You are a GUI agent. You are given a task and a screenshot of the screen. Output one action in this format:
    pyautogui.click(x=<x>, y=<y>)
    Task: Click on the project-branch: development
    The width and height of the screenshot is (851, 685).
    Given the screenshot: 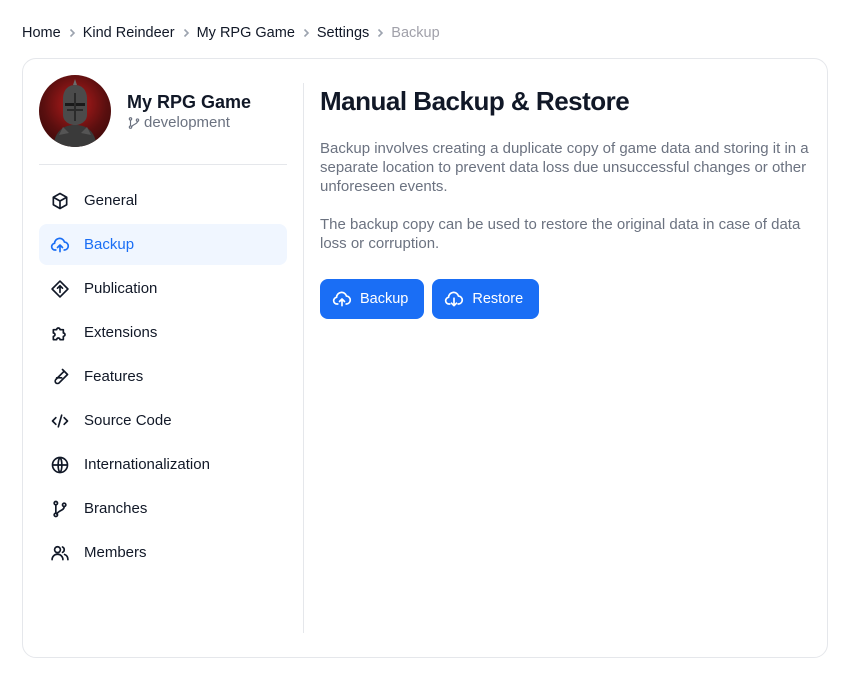 What is the action you would take?
    pyautogui.click(x=189, y=123)
    